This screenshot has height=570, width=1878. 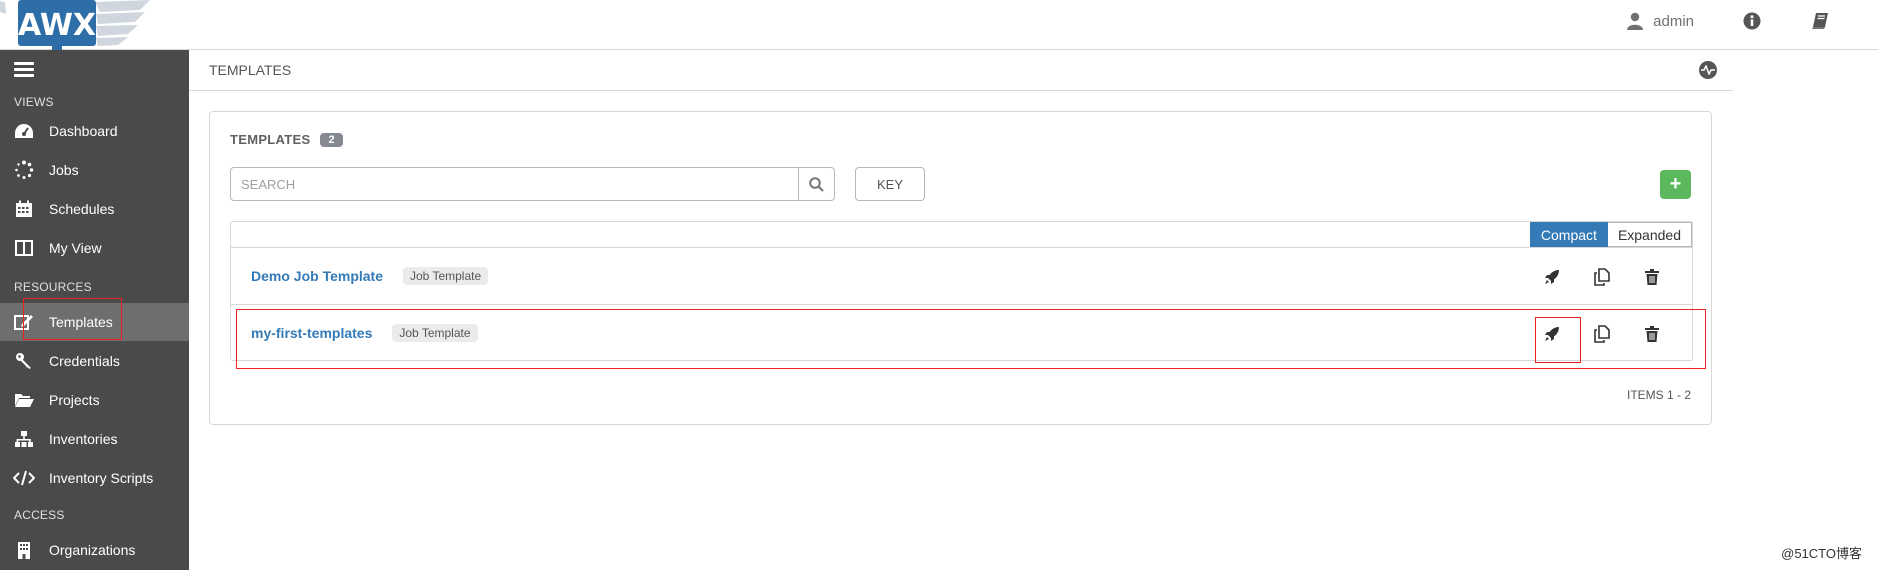 I want to click on activity-icon, so click(x=1708, y=70).